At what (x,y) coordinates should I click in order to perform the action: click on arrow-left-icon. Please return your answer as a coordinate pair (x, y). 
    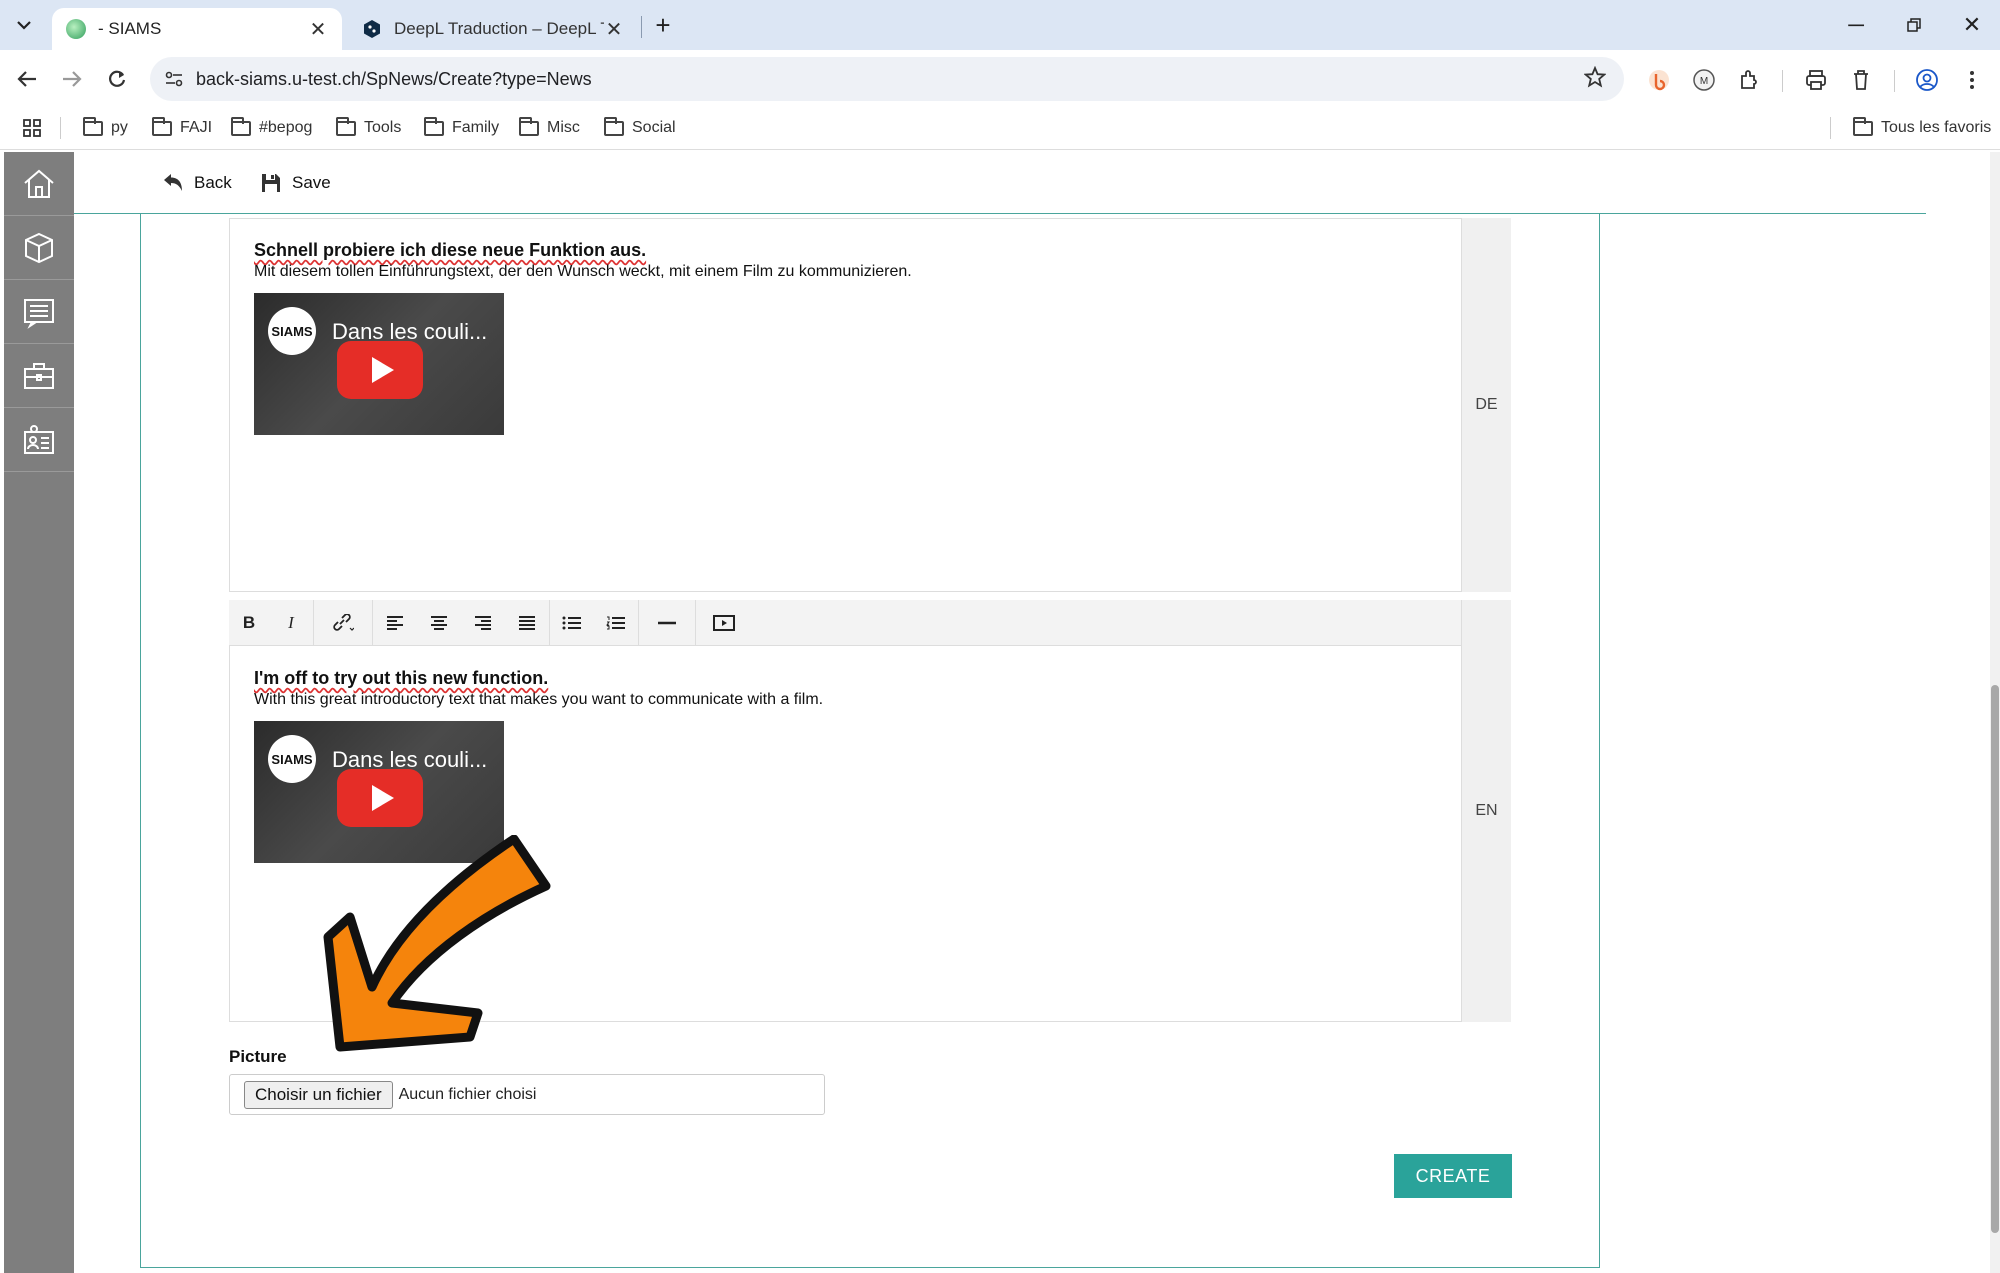
    Looking at the image, I should click on (26, 79).